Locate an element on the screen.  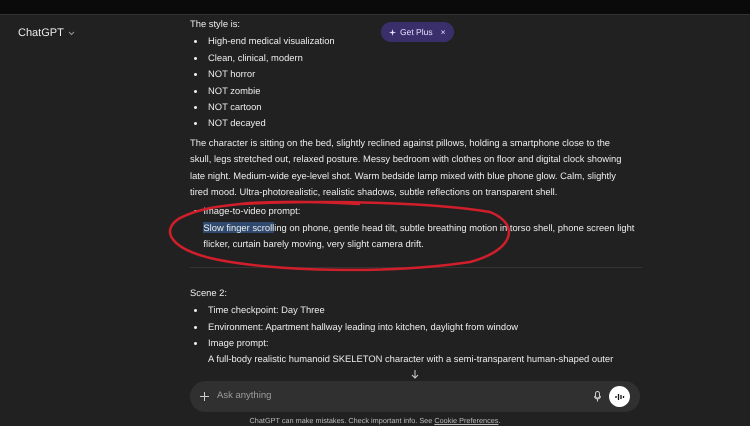
list-item-text: NOT horror is located at coordinates (232, 74).